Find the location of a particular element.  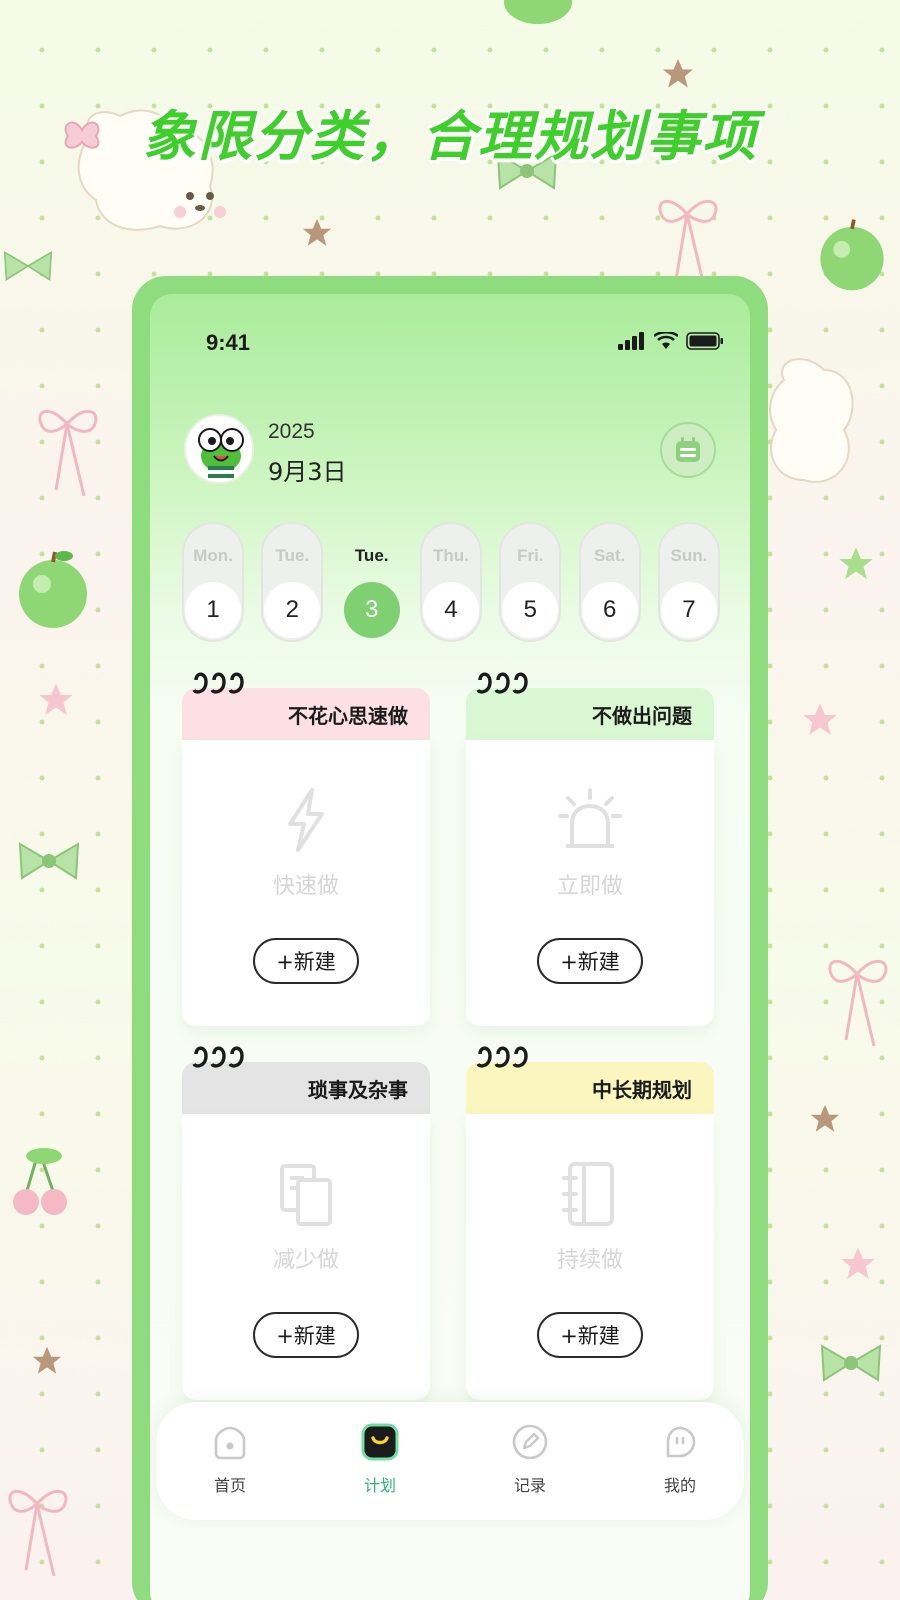

tab-home: 首页 is located at coordinates (230, 1459).